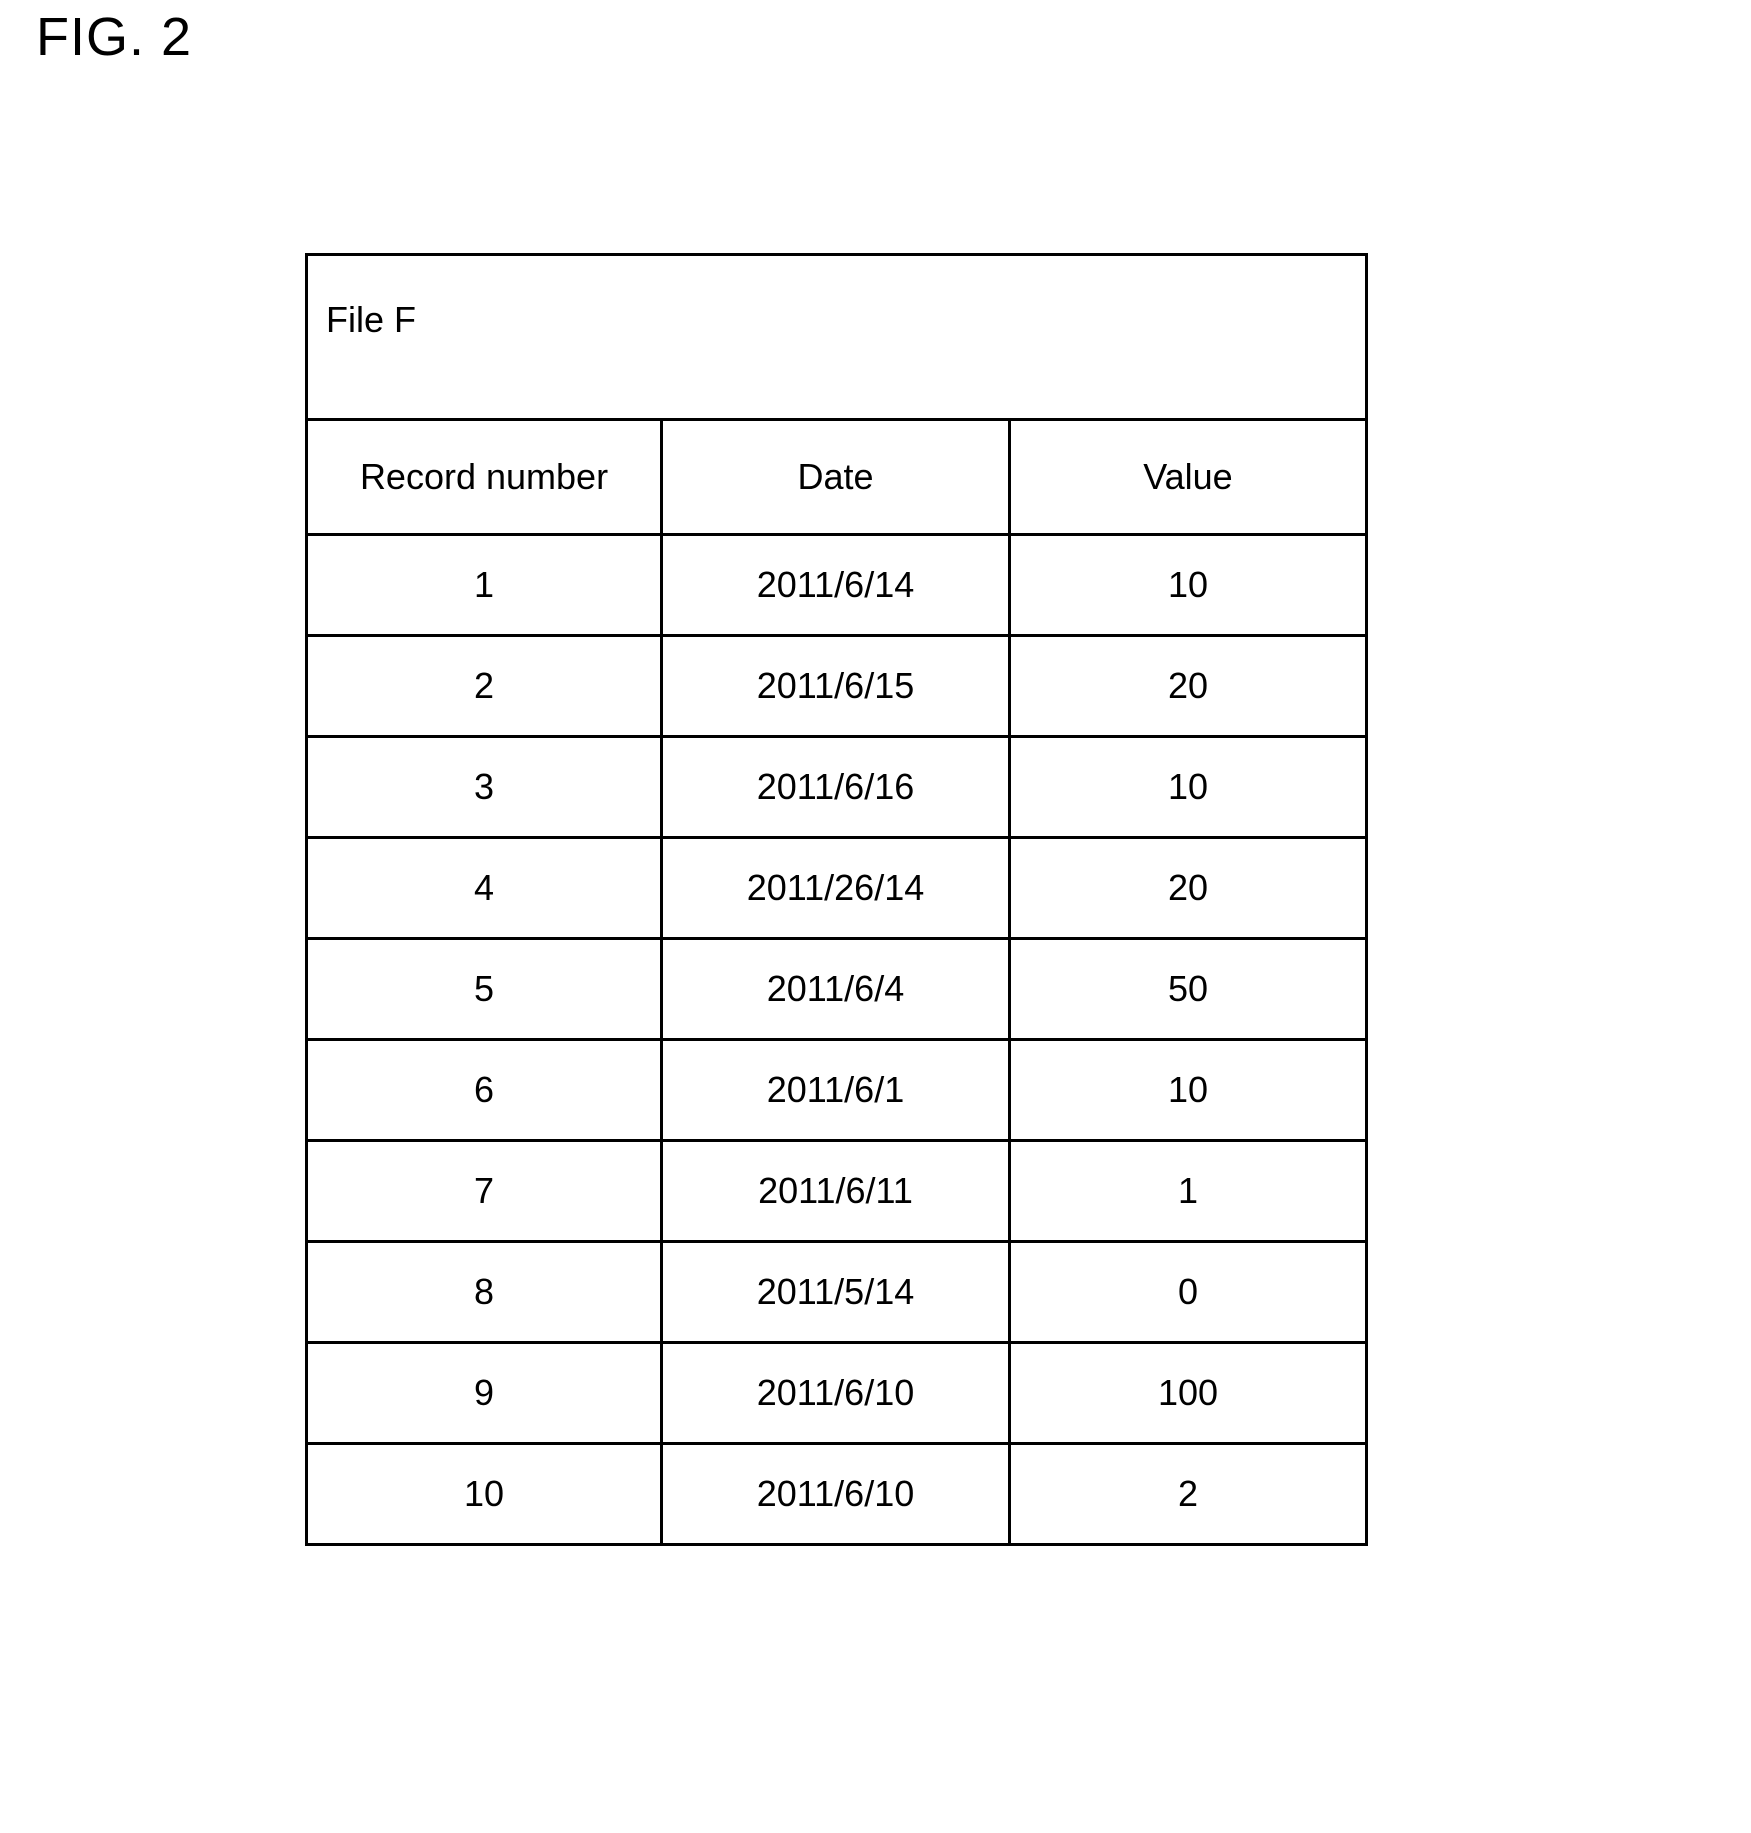 The height and width of the screenshot is (1833, 1751). Describe the element at coordinates (114, 37) in the screenshot. I see `figure-label: FIG. 2` at that location.